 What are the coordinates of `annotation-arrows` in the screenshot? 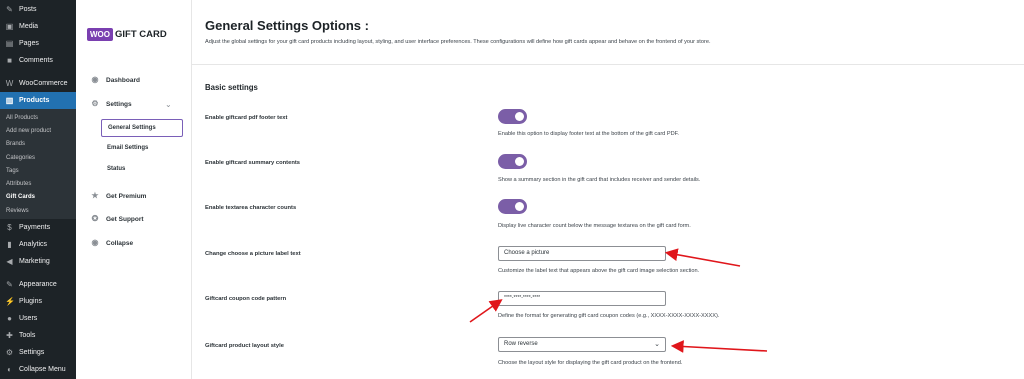 It's located at (618, 300).